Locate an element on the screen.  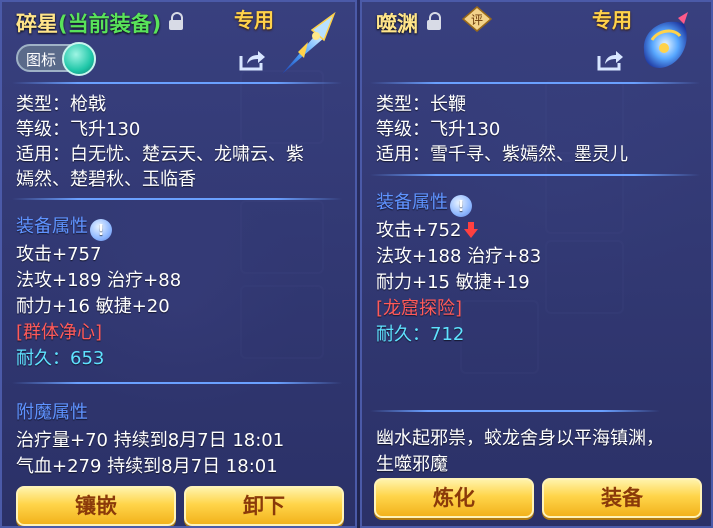
decrease-arrow-icon is located at coordinates (471, 230).